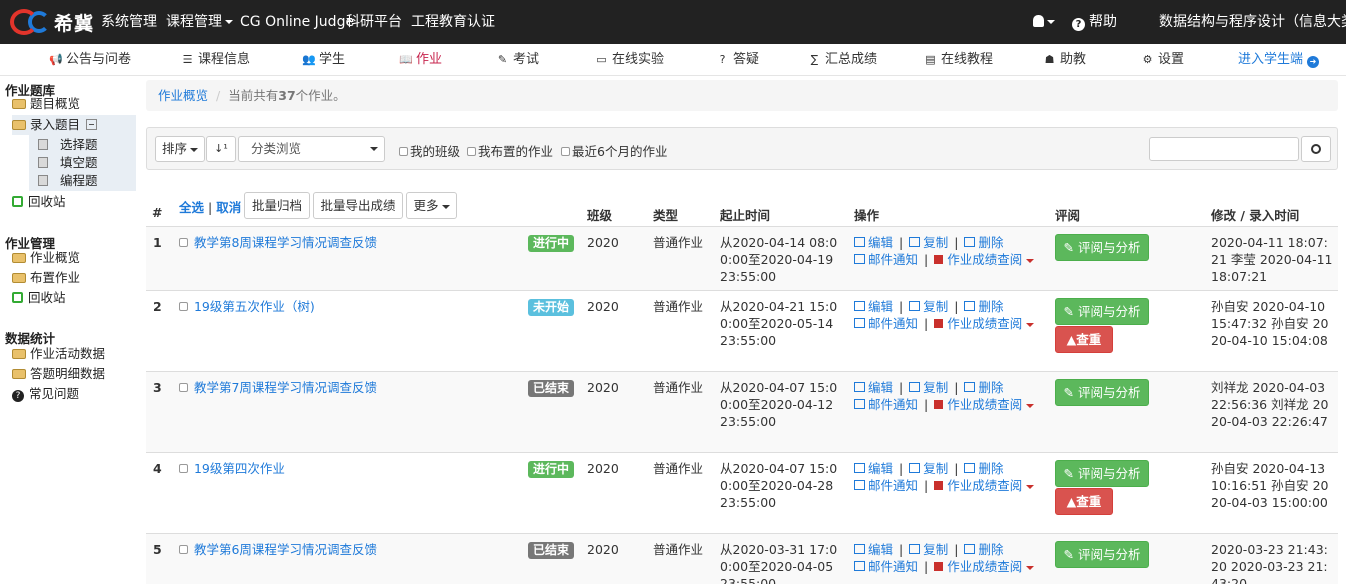  Describe the element at coordinates (958, 60) in the screenshot. I see `tab-online-tutorial: ▤ 在线教程` at that location.